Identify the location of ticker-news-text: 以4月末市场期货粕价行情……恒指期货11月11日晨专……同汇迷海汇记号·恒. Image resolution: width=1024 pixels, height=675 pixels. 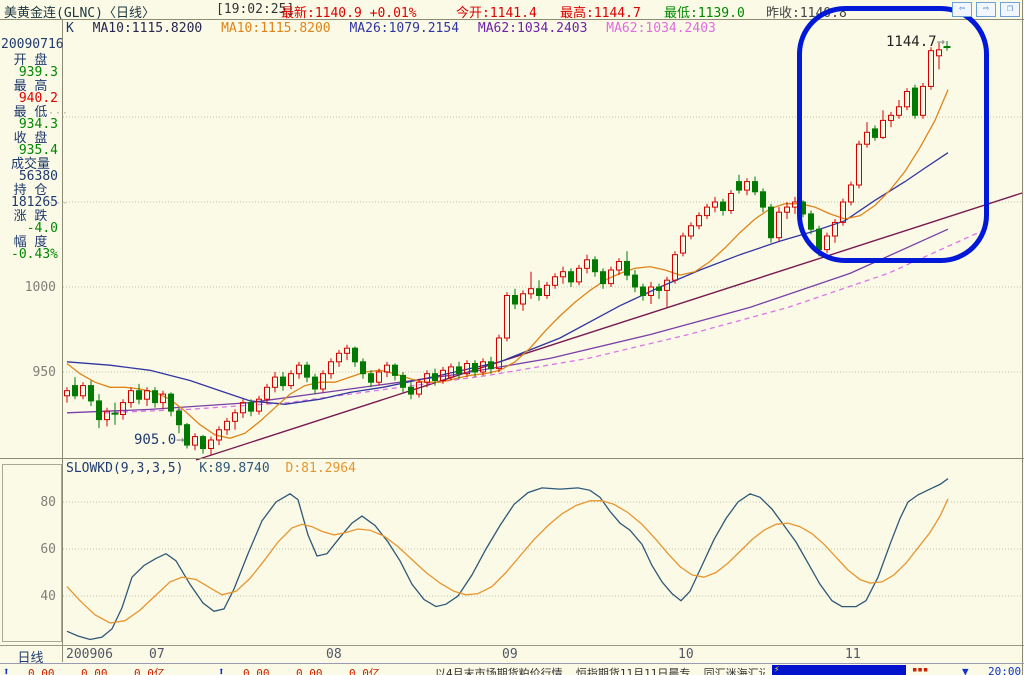
(600, 671).